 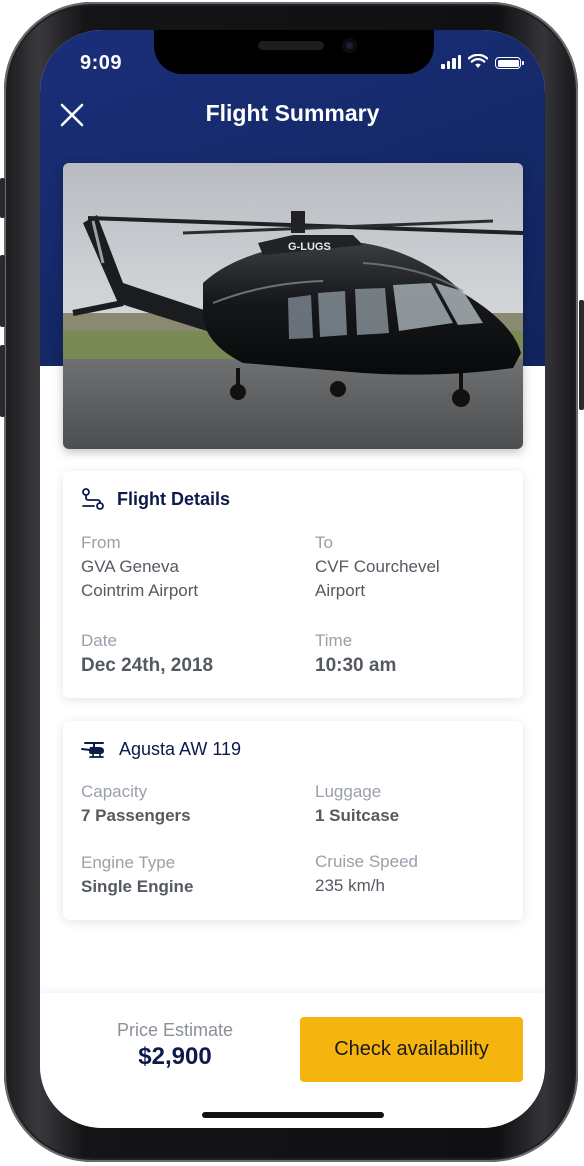 What do you see at coordinates (292, 1060) in the screenshot?
I see `bottom-bar: Price Estimate $2,900 Check availability` at bounding box center [292, 1060].